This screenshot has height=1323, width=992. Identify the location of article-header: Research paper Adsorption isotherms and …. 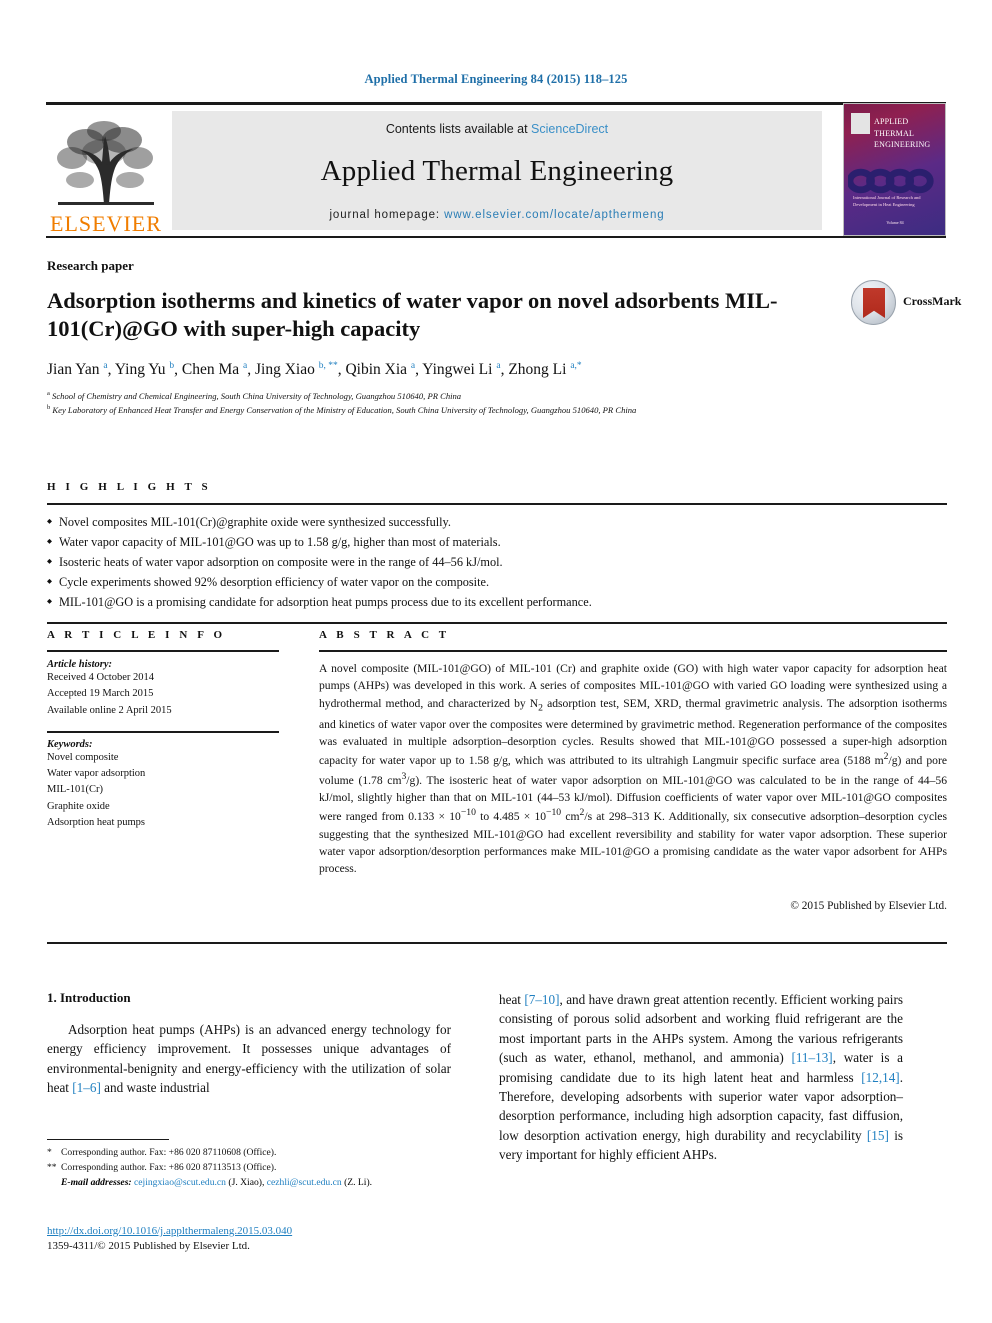
(504, 337).